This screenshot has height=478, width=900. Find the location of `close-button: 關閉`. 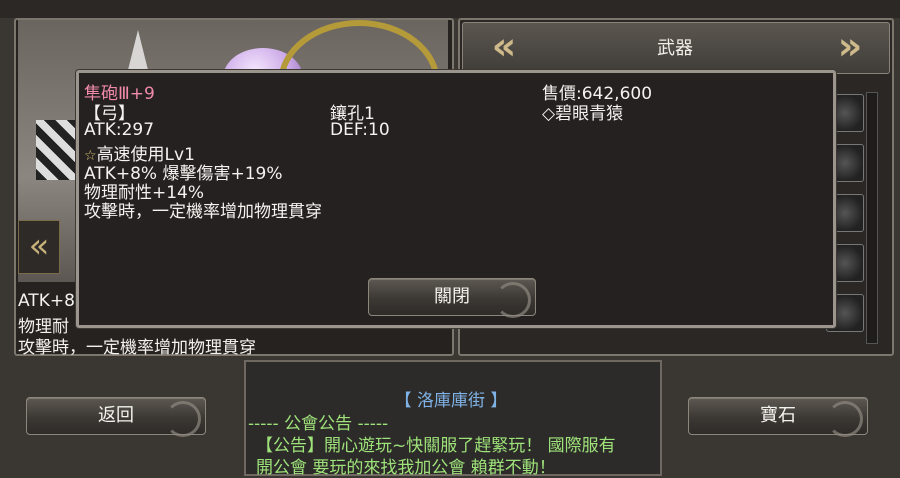

close-button: 關閉 is located at coordinates (452, 298).